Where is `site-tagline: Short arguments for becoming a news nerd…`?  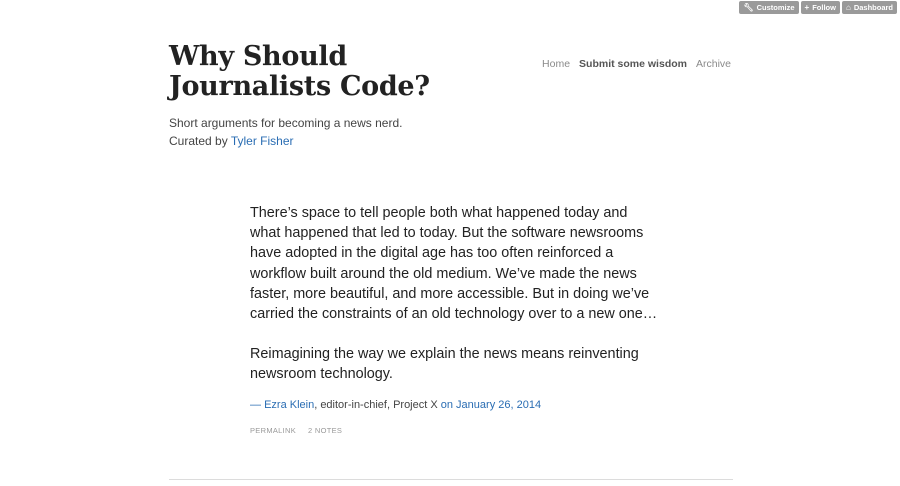
site-tagline: Short arguments for becoming a news nerd… is located at coordinates (286, 123).